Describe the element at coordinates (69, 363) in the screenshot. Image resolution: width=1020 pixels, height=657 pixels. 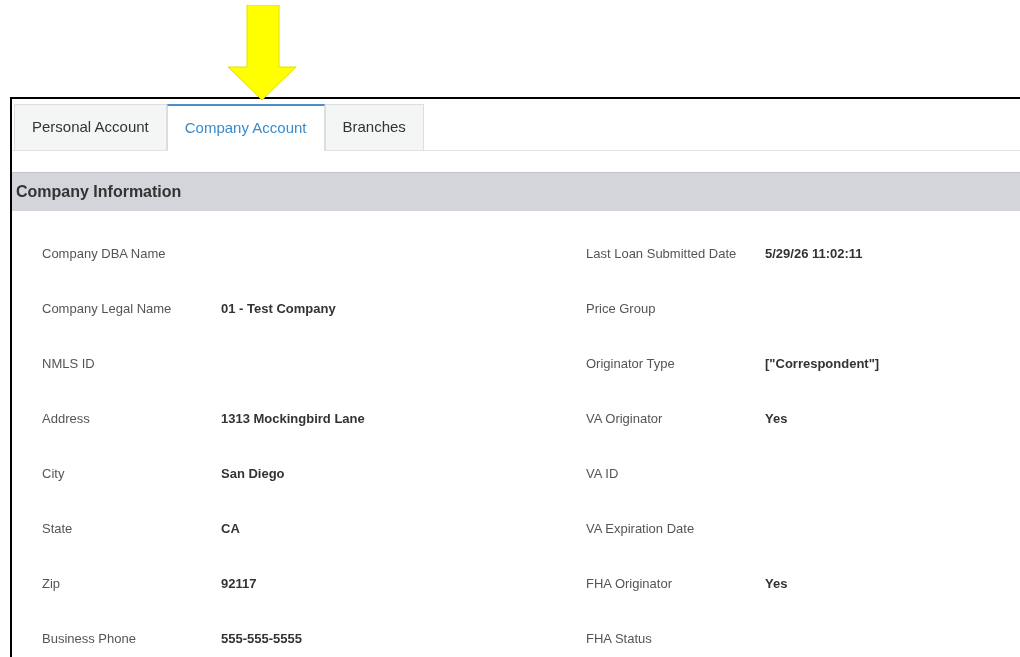
I see `field-label: NMLS ID` at that location.